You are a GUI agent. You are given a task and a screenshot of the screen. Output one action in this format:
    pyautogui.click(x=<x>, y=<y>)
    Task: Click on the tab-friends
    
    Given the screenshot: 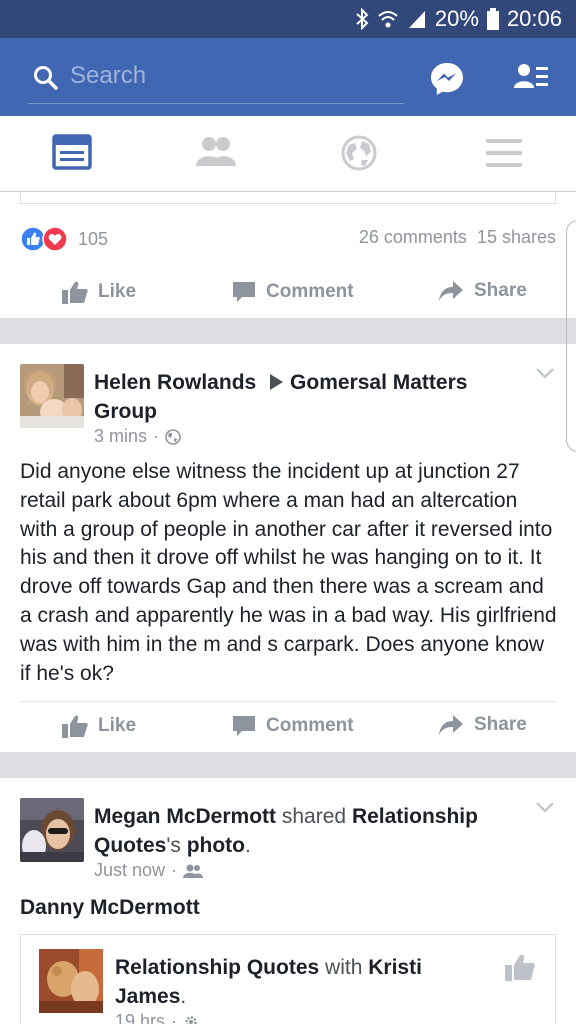 What is the action you would take?
    pyautogui.click(x=216, y=154)
    